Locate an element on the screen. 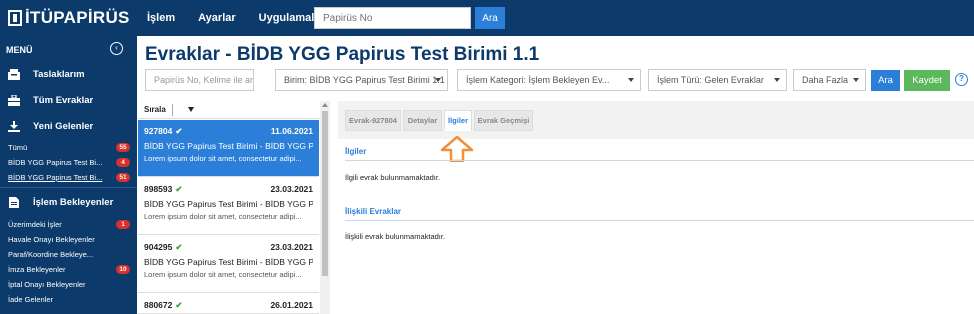 The width and height of the screenshot is (974, 314). sort-label: Sırala is located at coordinates (155, 109).